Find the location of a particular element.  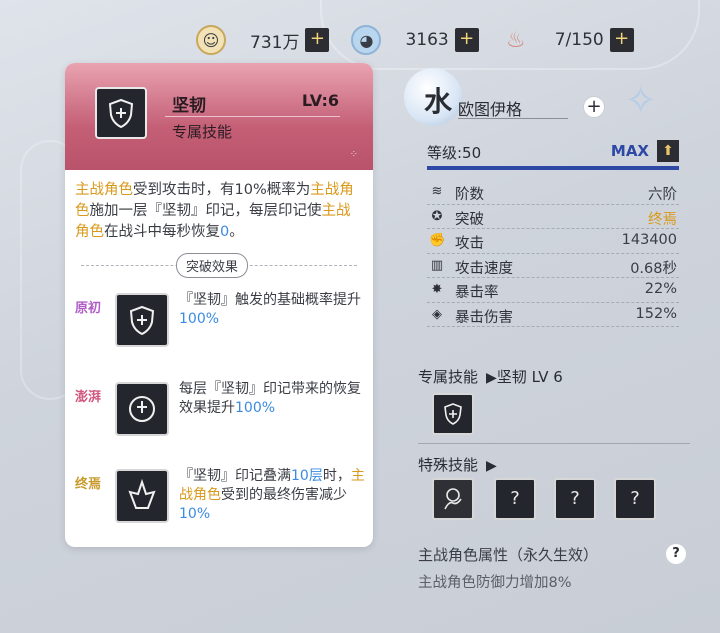

add-button: + is located at coordinates (594, 107).